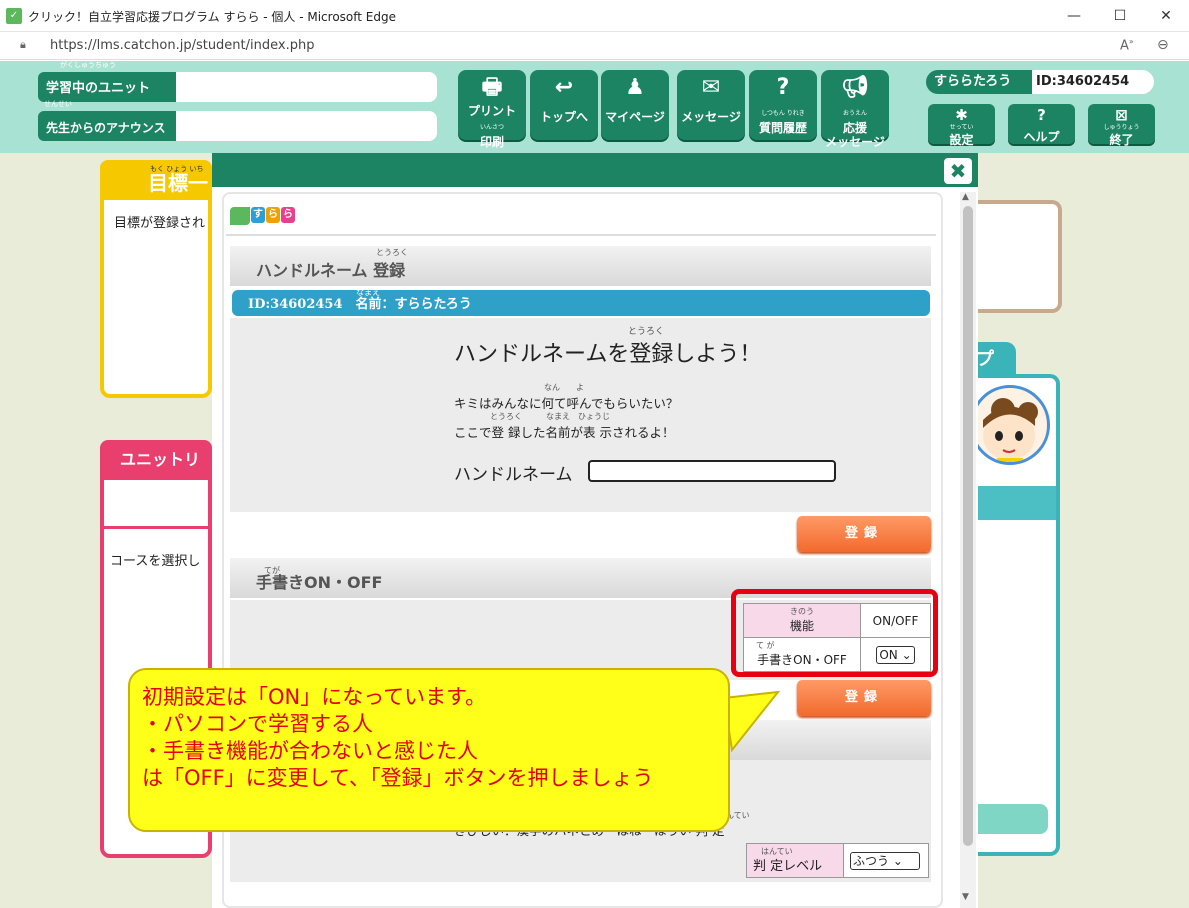  I want to click on user-id: ID:34602454, so click(1093, 82).